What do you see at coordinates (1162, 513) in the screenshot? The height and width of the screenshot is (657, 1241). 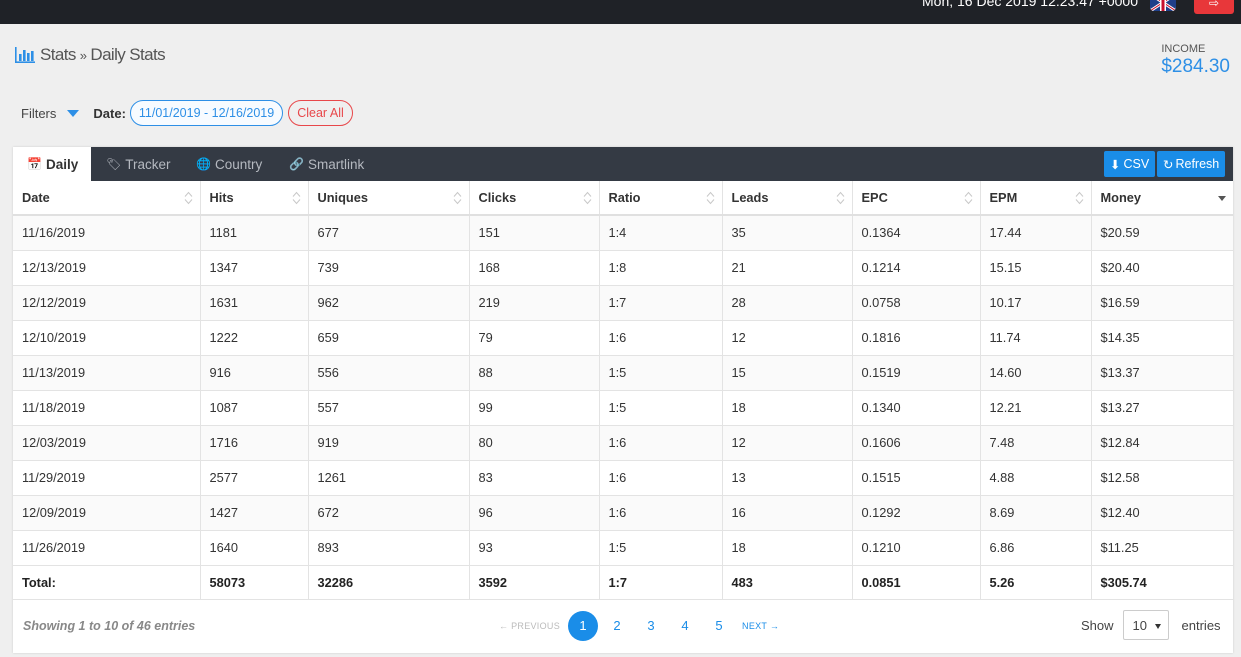 I see `cell-money: $12.40` at bounding box center [1162, 513].